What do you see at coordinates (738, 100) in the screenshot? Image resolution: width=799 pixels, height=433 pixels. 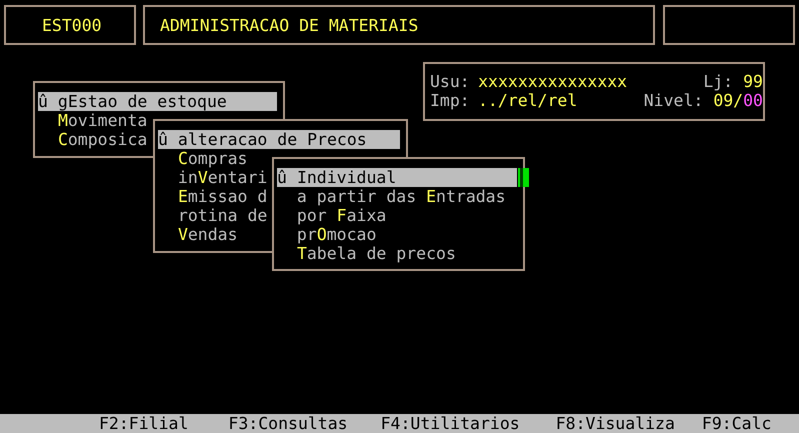 I see `field-value: 09/00` at bounding box center [738, 100].